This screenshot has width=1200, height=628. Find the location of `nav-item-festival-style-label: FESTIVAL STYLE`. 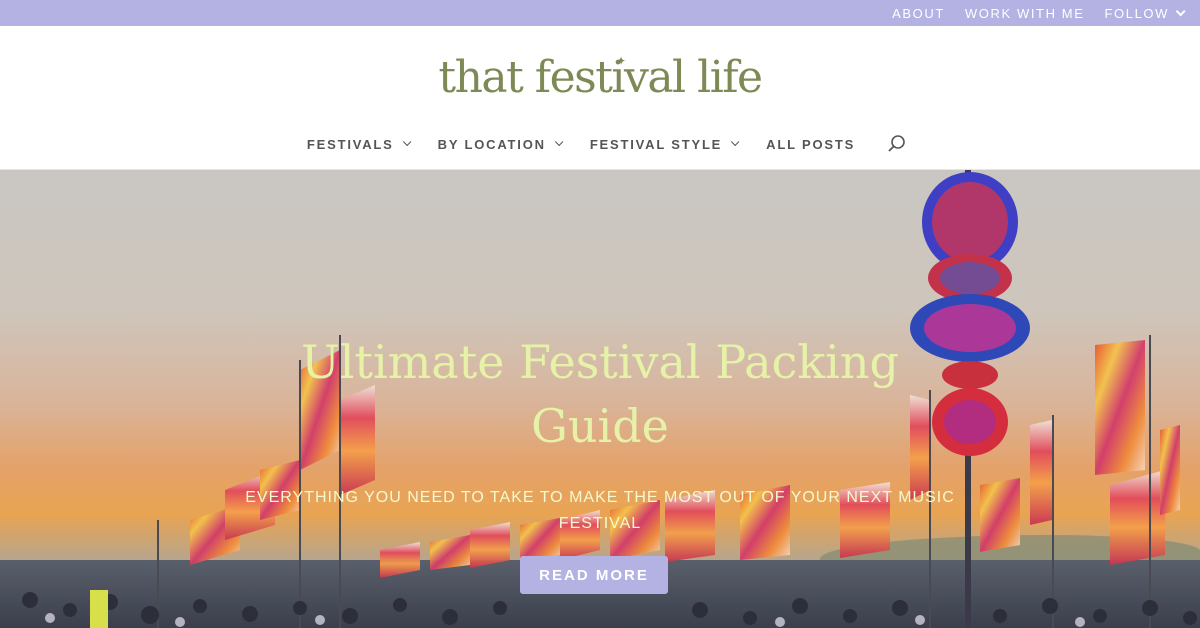

nav-item-festival-style-label: FESTIVAL STYLE is located at coordinates (656, 144).